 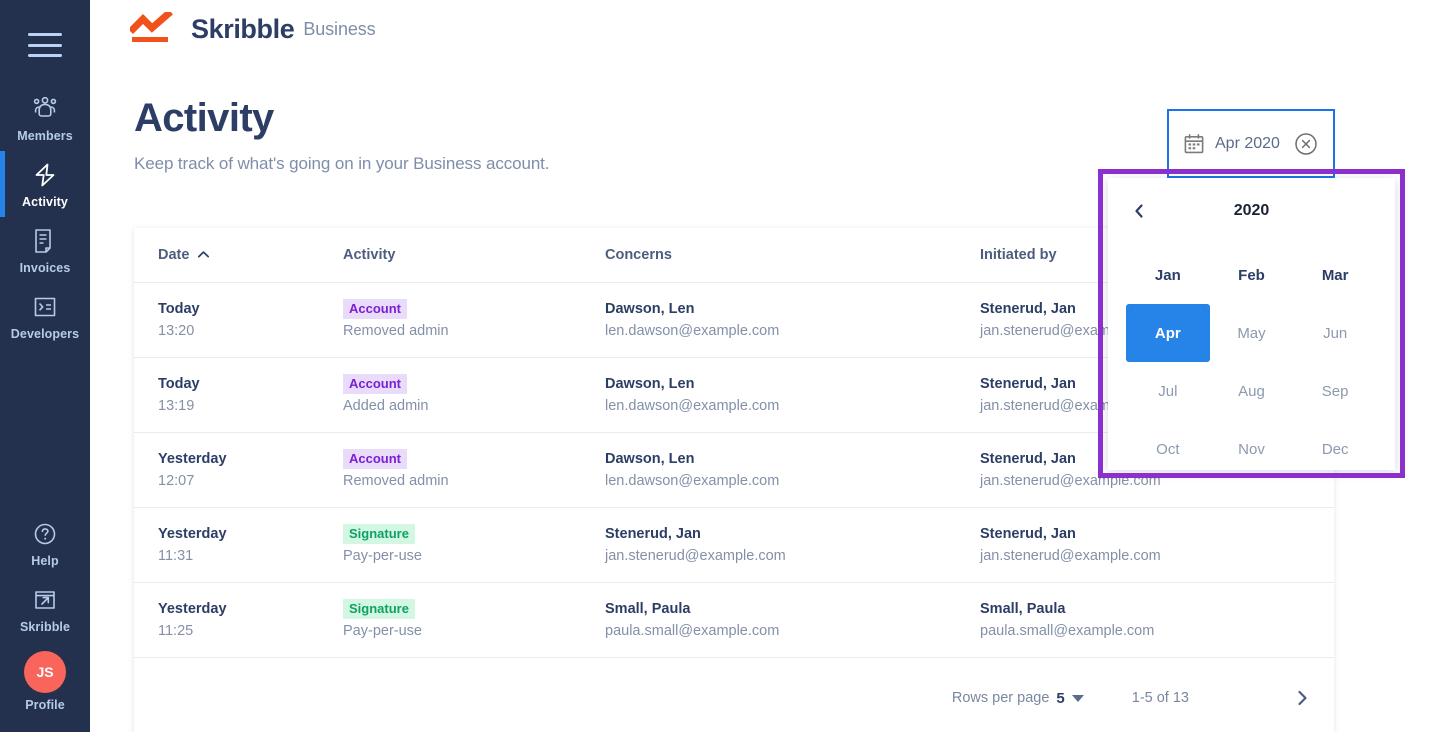 I want to click on sidebar-item-developers: Developers, so click(x=45, y=316).